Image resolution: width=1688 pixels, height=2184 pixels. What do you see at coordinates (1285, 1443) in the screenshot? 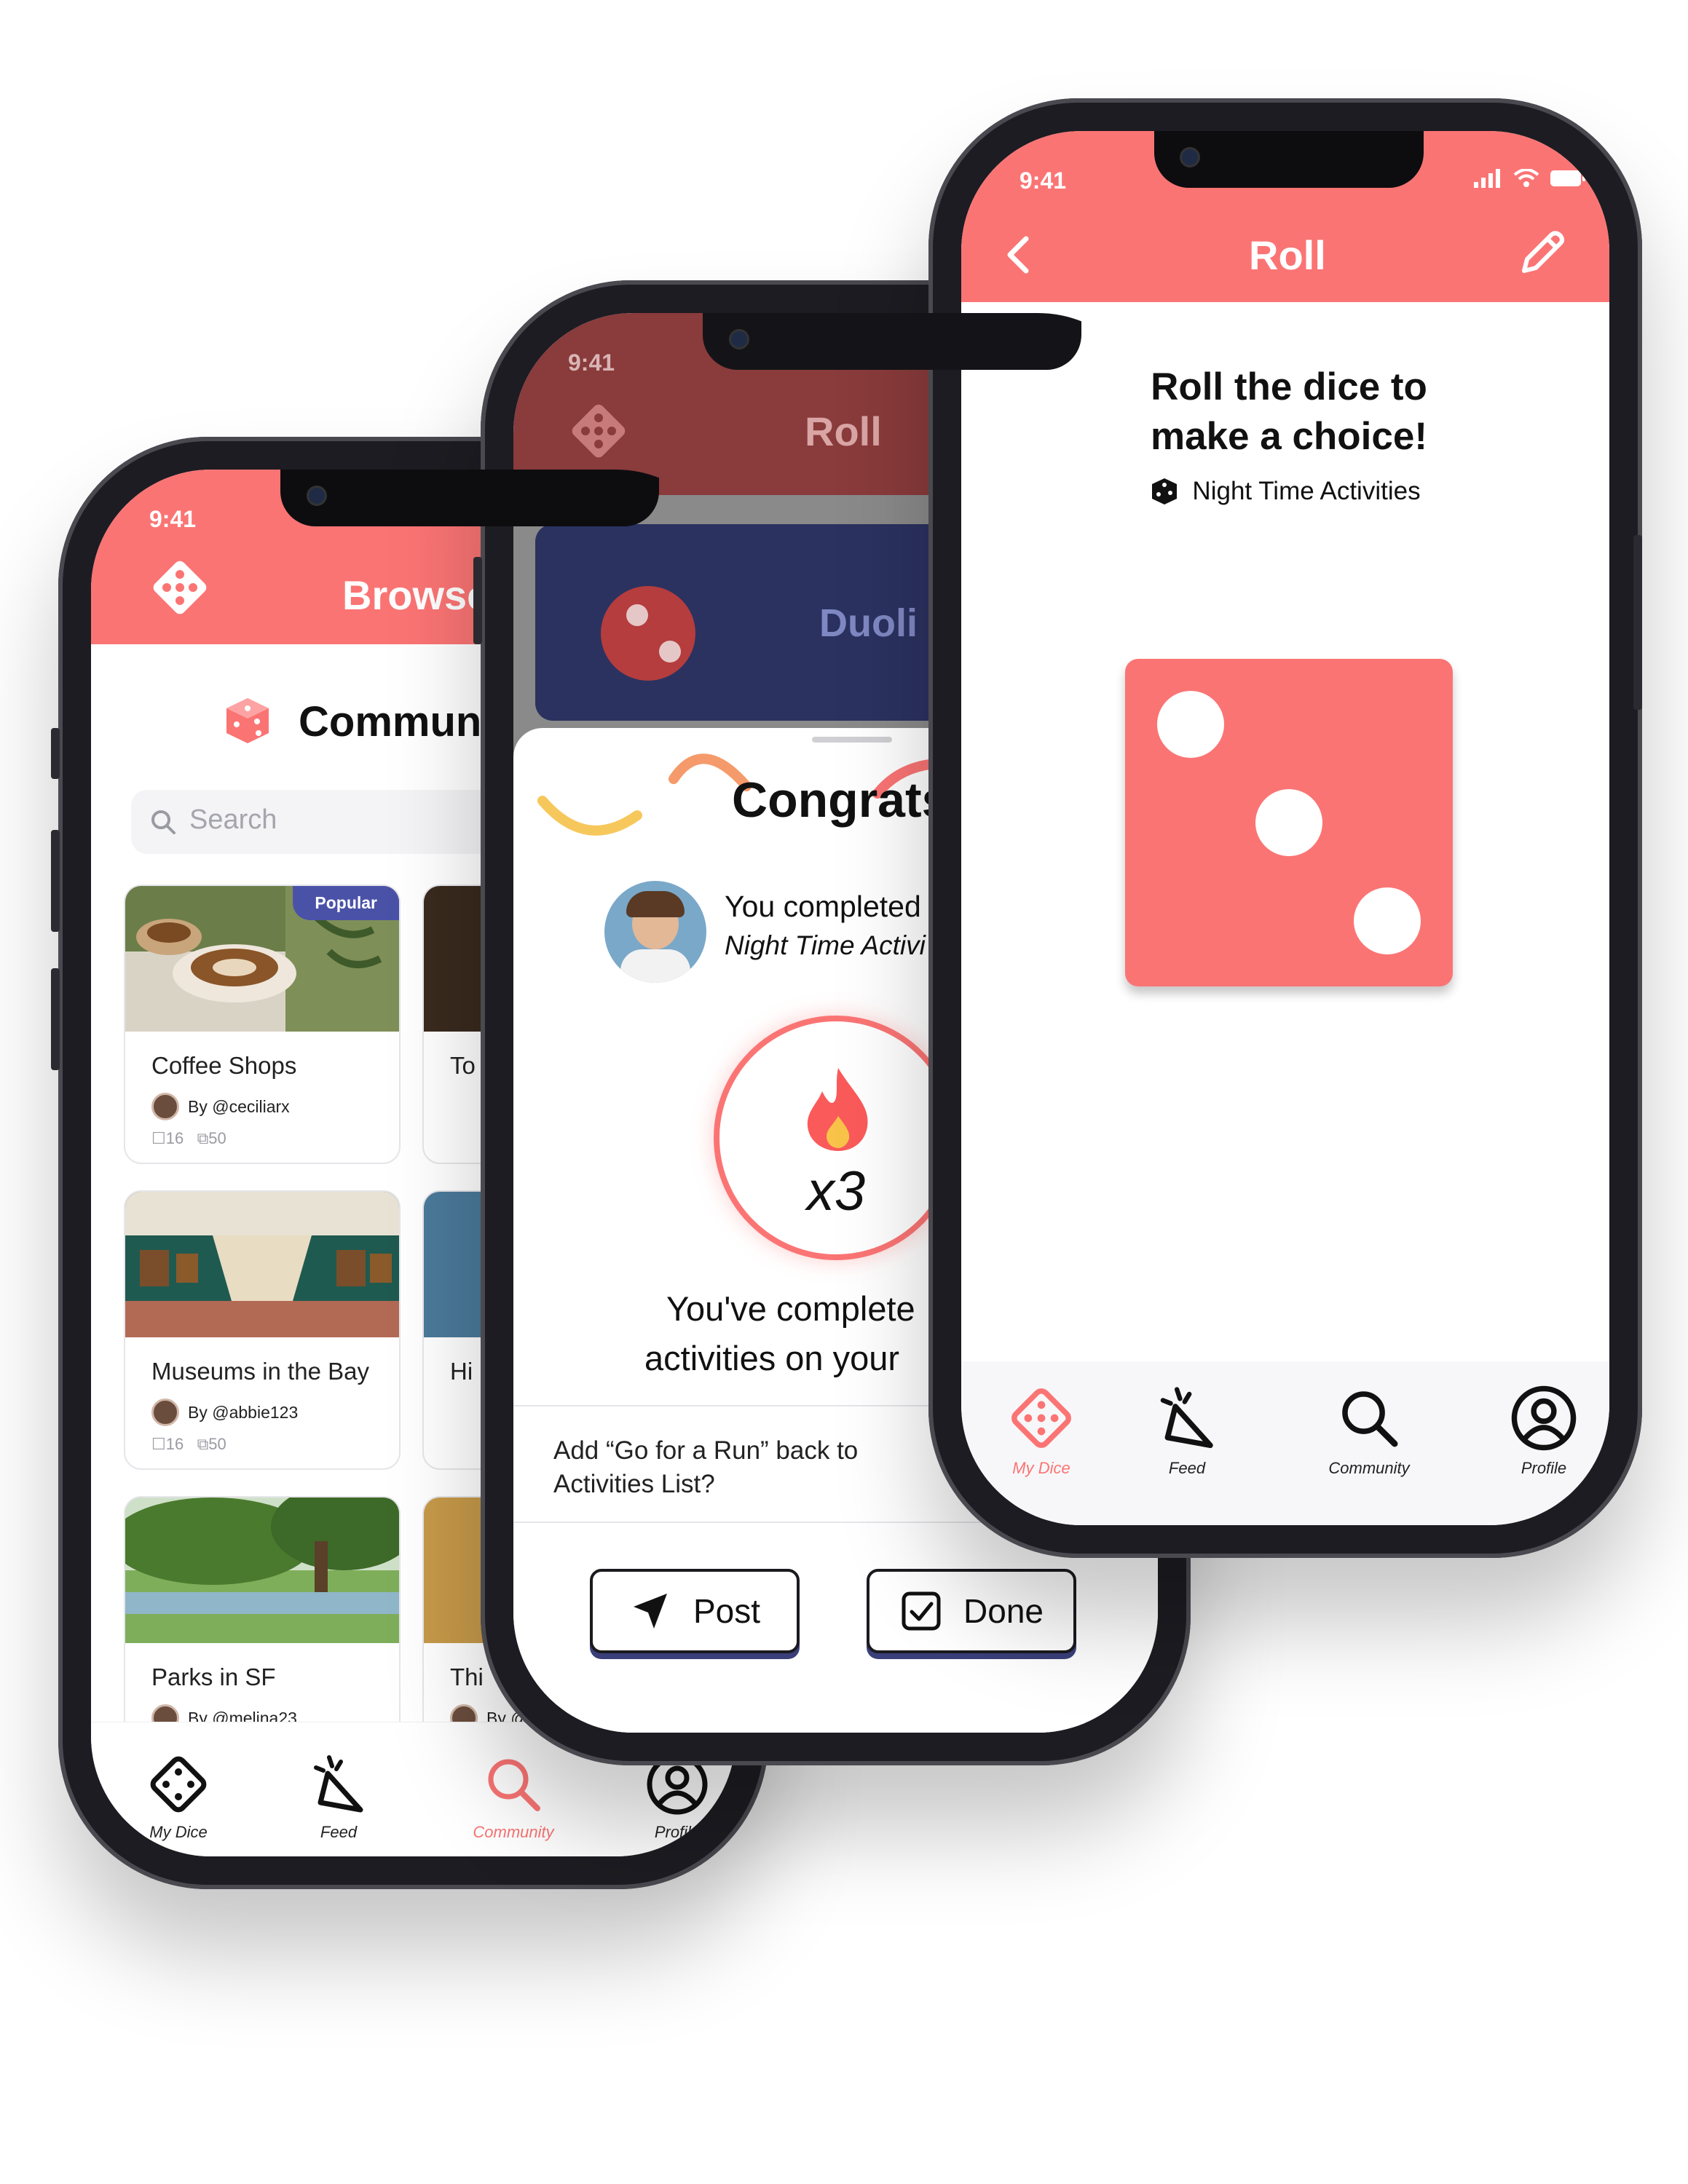
I see `roll-tab-bar: My Dice Feed Community Profile` at bounding box center [1285, 1443].